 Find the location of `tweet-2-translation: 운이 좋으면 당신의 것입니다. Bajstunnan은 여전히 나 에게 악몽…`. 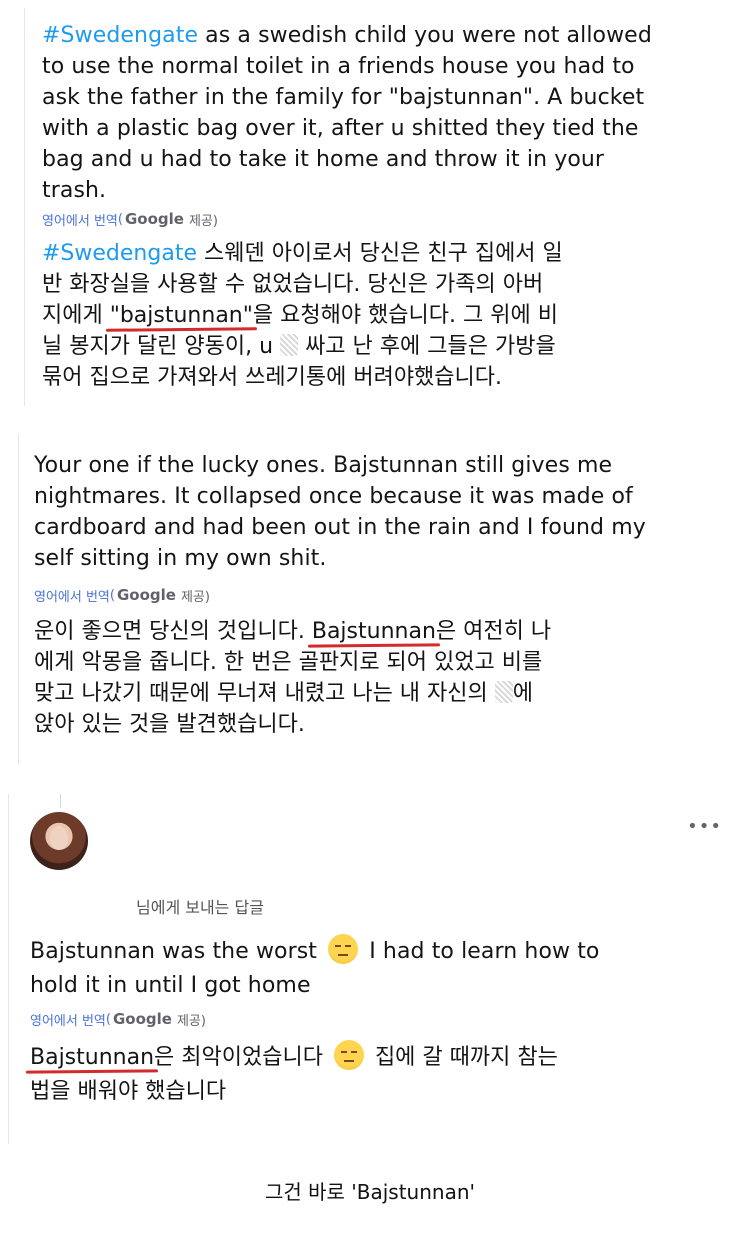

tweet-2-translation: 운이 좋으면 당신의 것입니다. Bajstunnan은 여전히 나 에게 악몽… is located at coordinates (293, 678).